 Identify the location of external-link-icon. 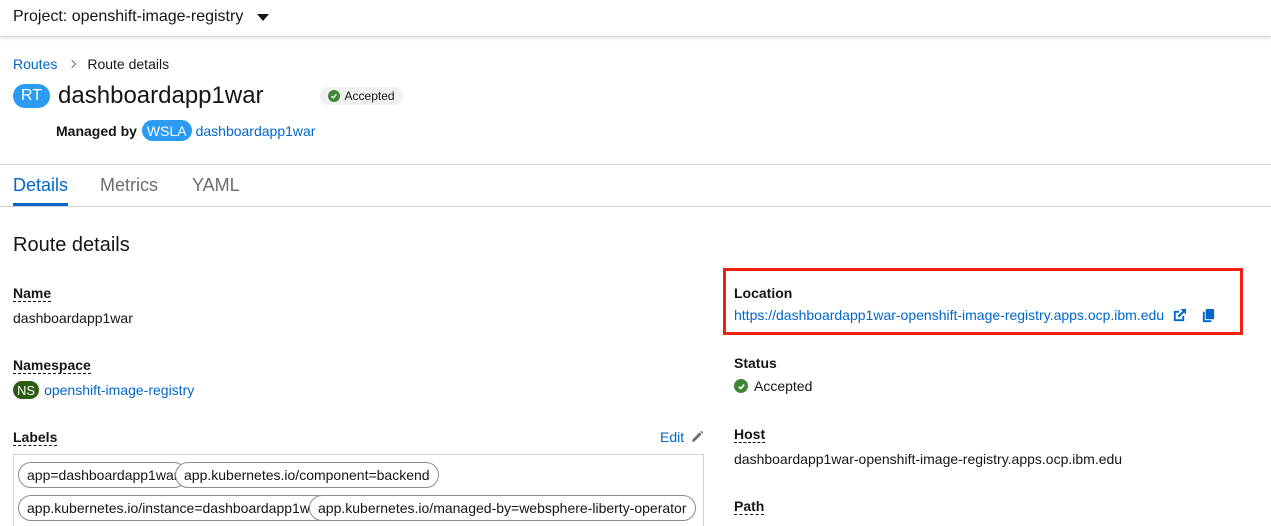
(1179, 315).